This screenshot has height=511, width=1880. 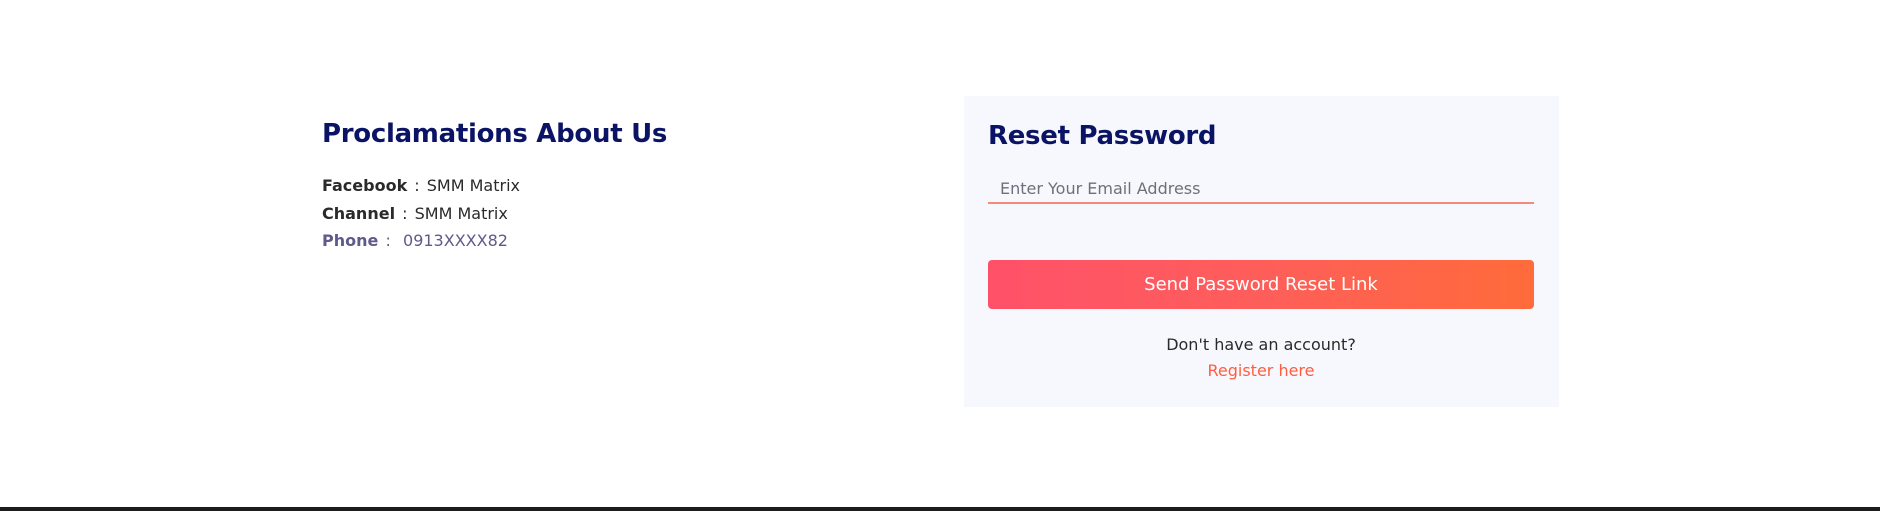 I want to click on contact-channel-sep: :, so click(x=405, y=213).